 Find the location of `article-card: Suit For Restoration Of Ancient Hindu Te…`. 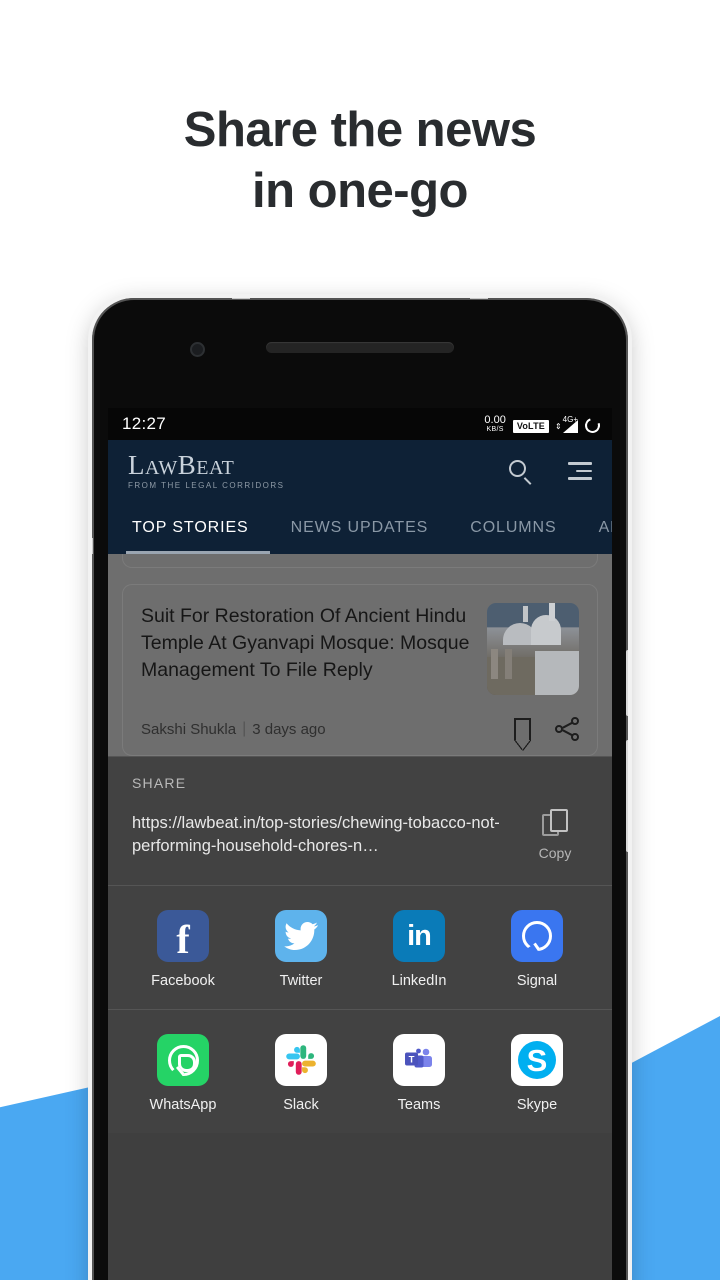

article-card: Suit For Restoration Of Ancient Hindu Te… is located at coordinates (360, 670).